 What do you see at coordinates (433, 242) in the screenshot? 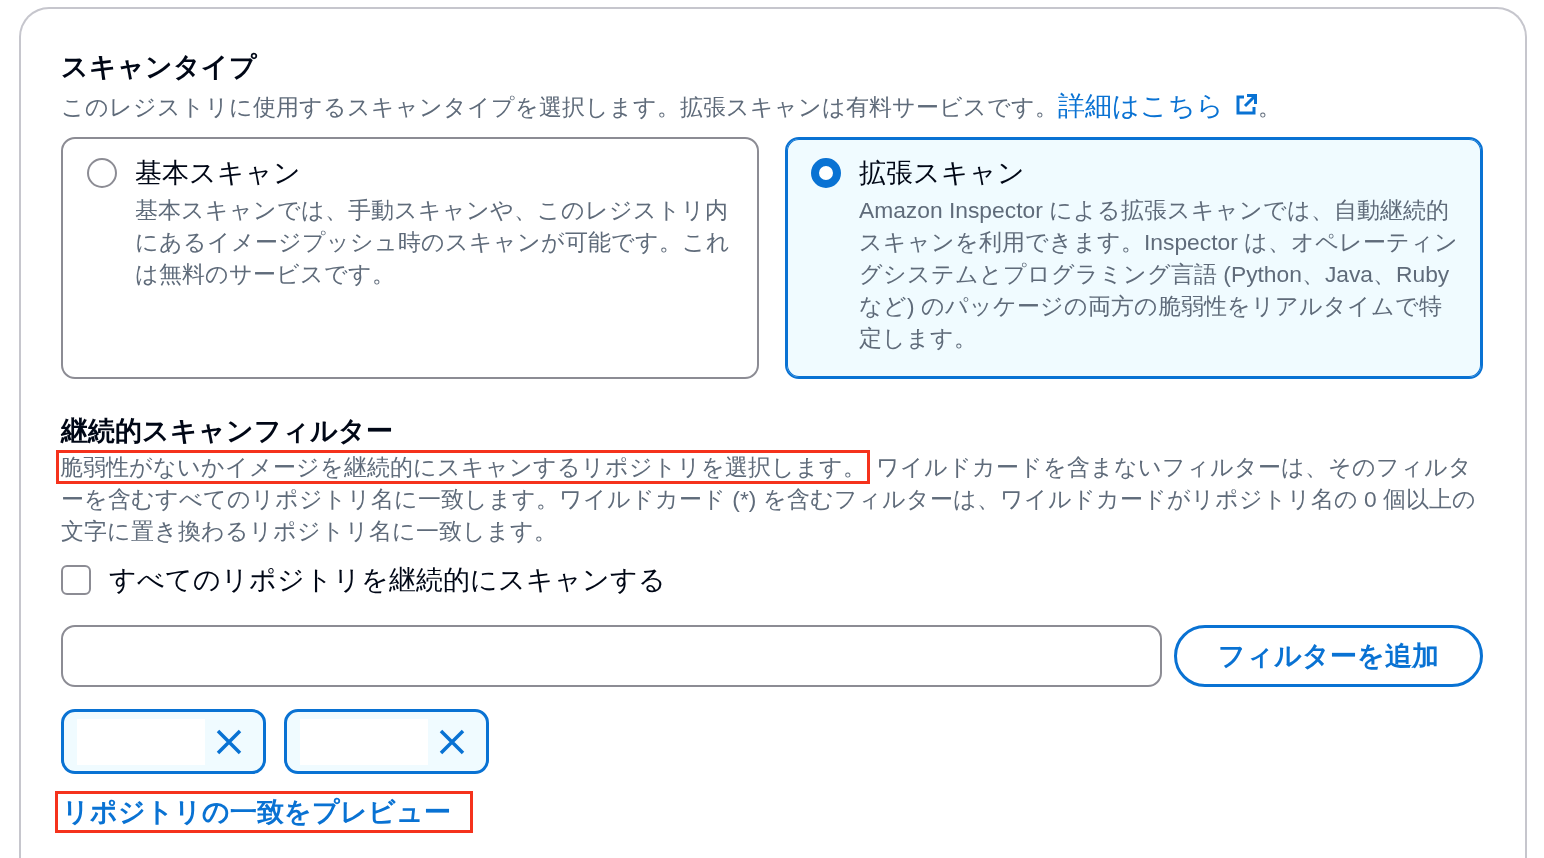
I see `option-description: 基本スキャンでは、手動スキャンや、このレジストリ内にあるイメージプッシュ時のスキャンが可能です。これは無料のサービスです。` at bounding box center [433, 242].